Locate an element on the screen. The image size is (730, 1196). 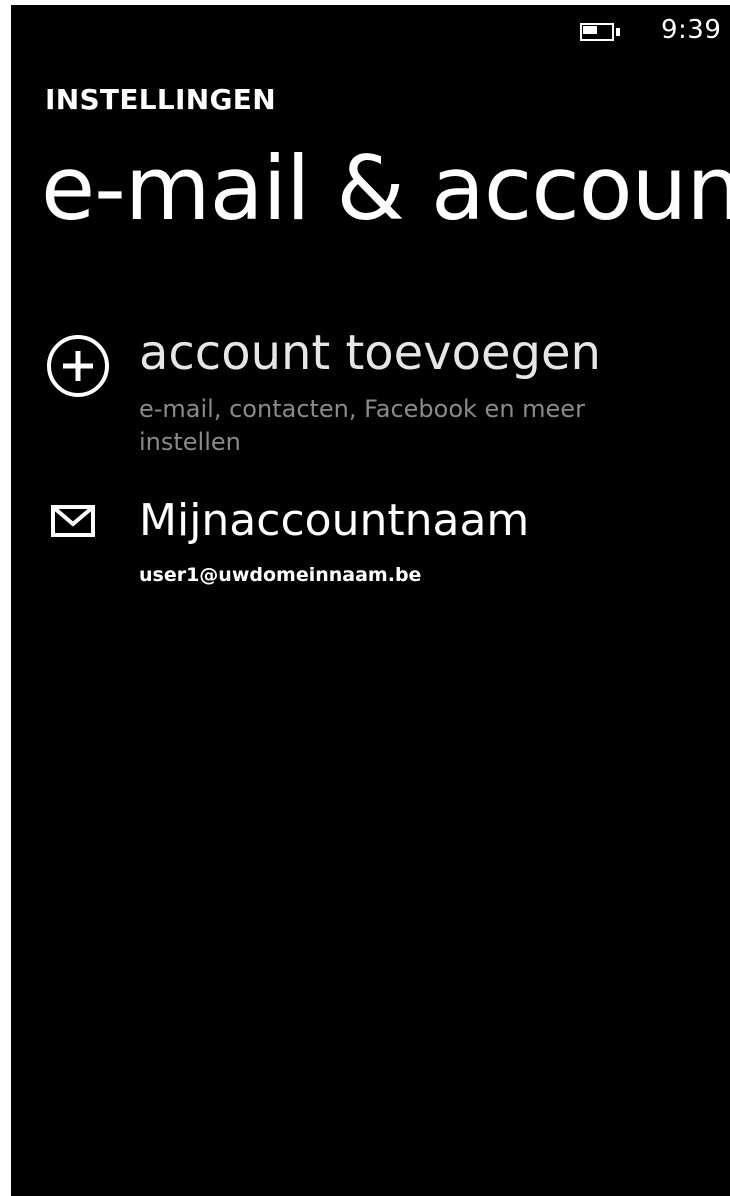
battery-fill is located at coordinates (590, 30).